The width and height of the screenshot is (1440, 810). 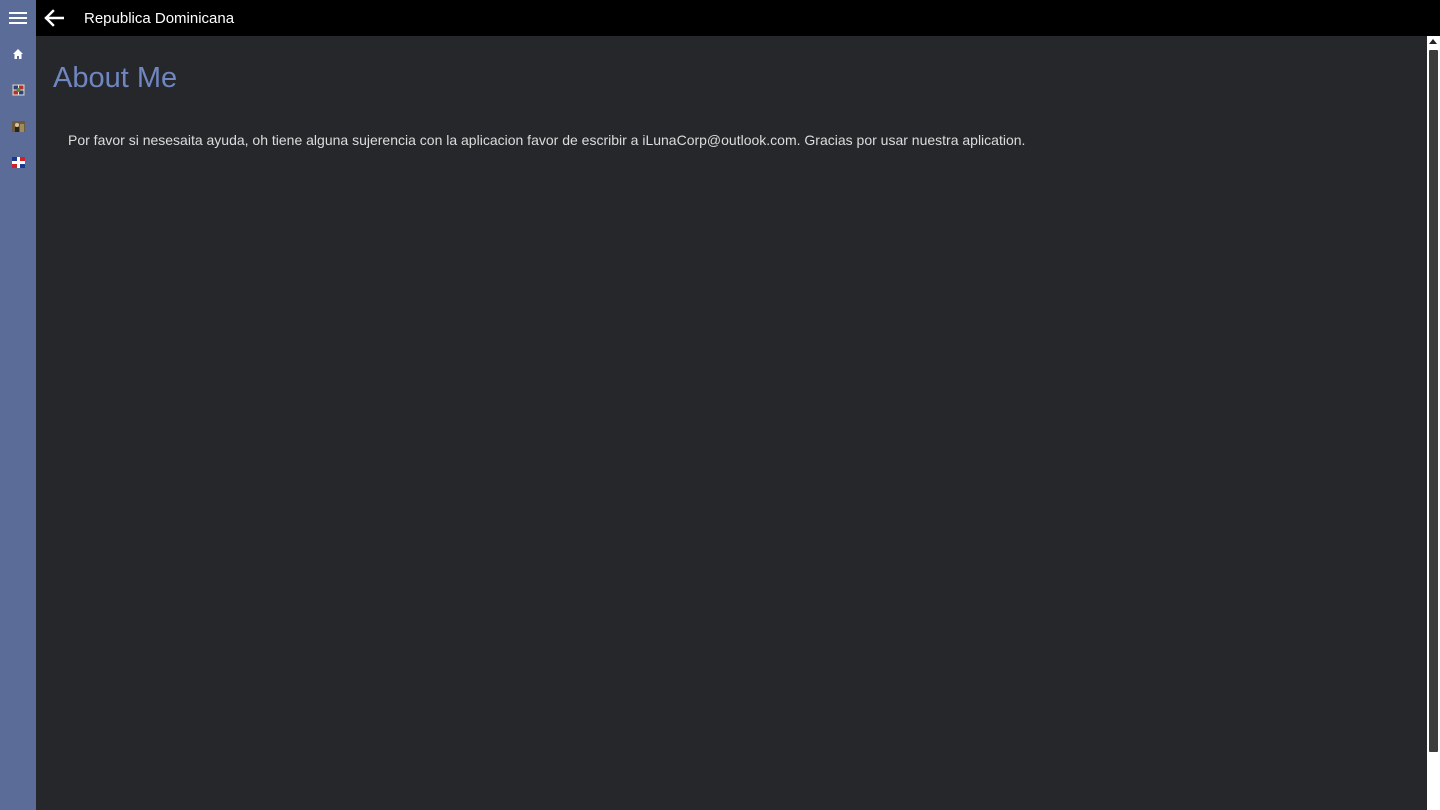 I want to click on scroll-up-icon, so click(x=1433, y=41).